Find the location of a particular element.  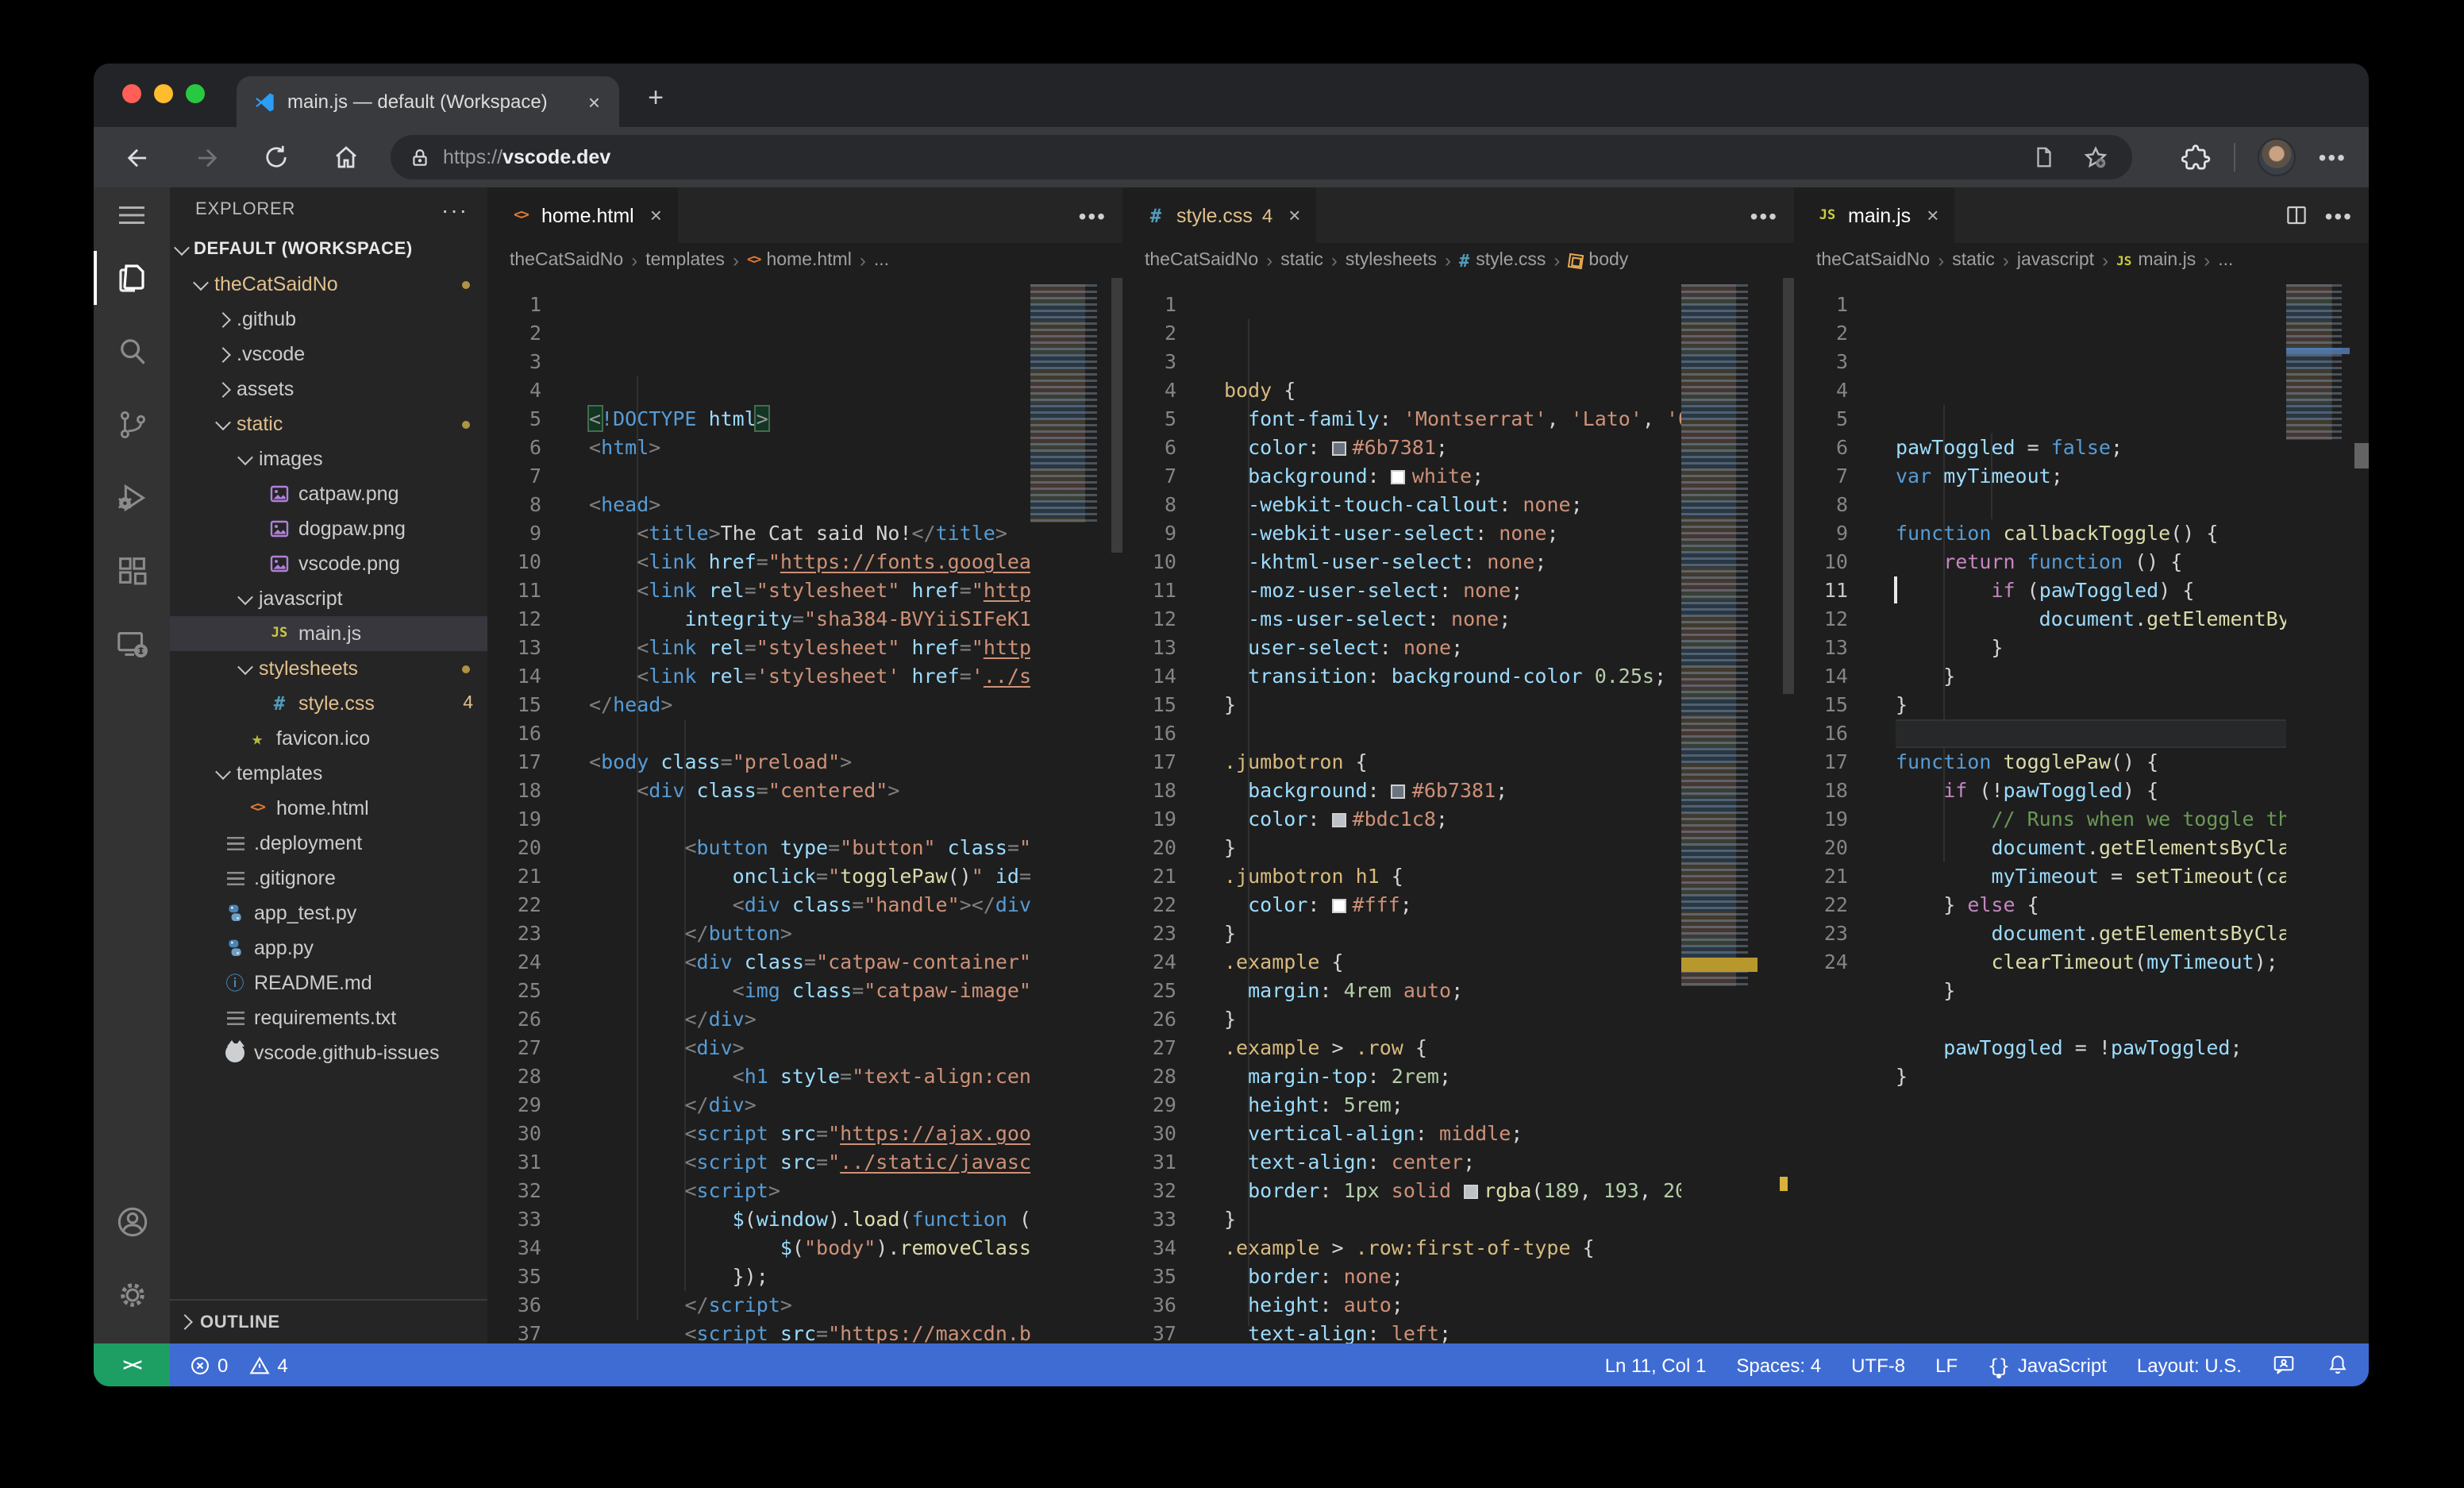

tree-item-stylesheets: stylesheets is located at coordinates (328, 668).